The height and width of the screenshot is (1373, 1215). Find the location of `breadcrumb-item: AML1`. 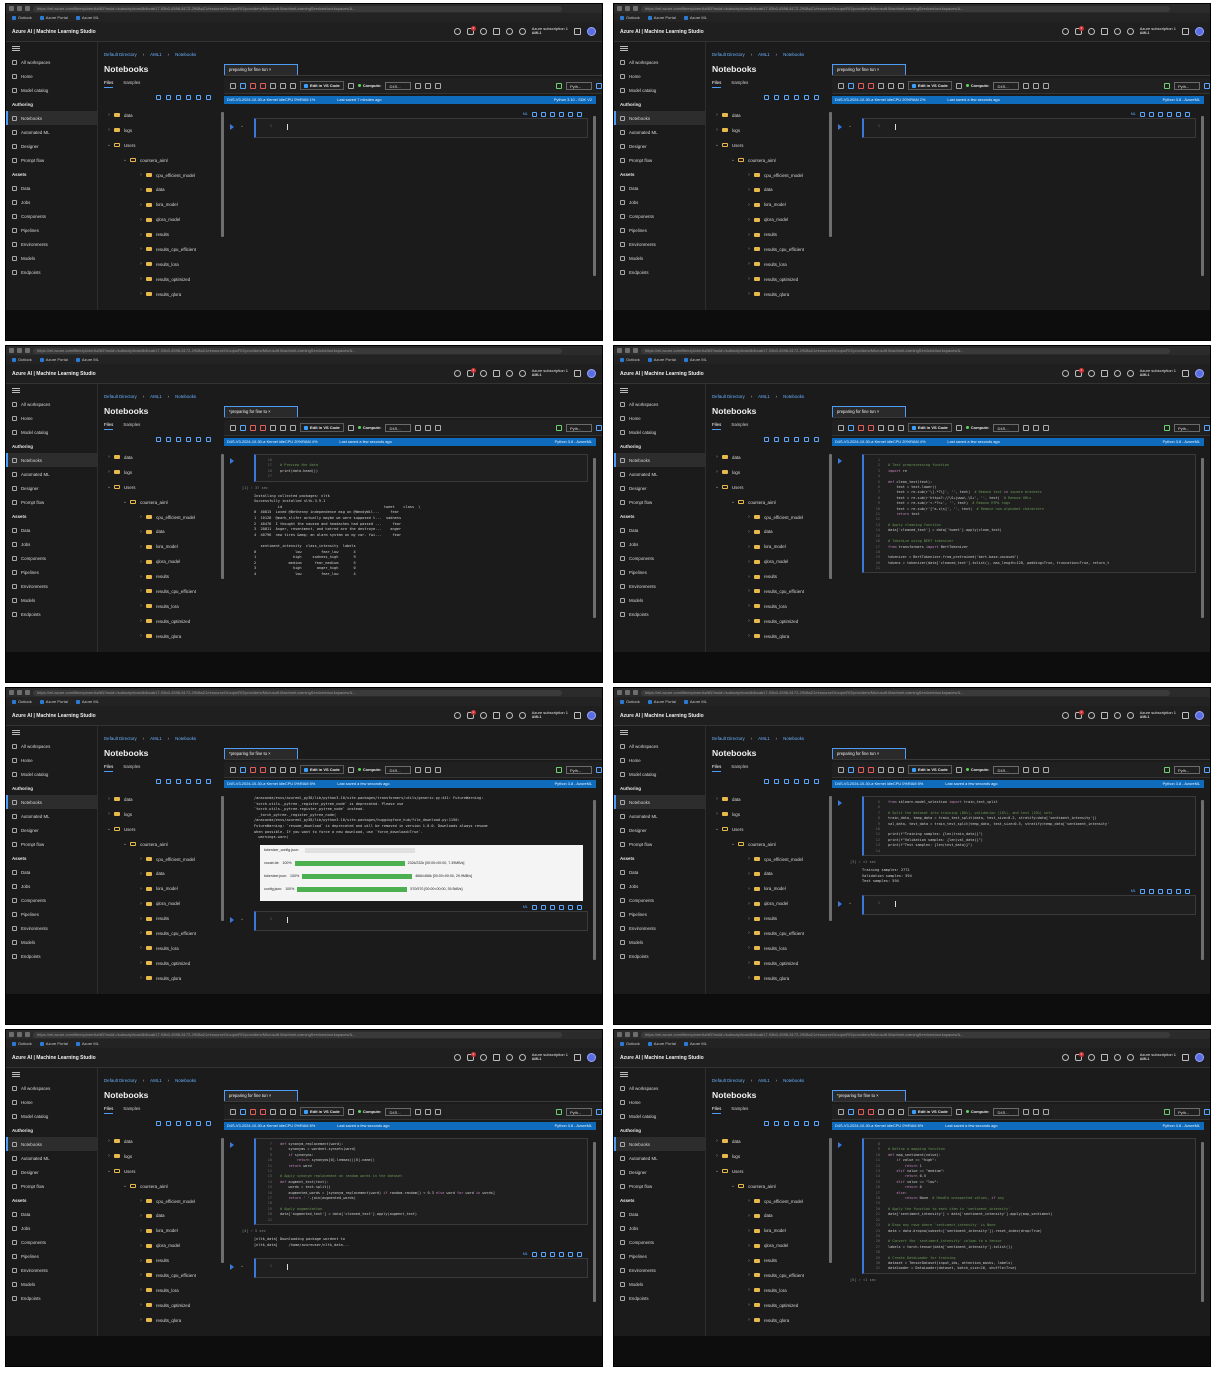

breadcrumb-item: AML1 is located at coordinates (763, 1080).